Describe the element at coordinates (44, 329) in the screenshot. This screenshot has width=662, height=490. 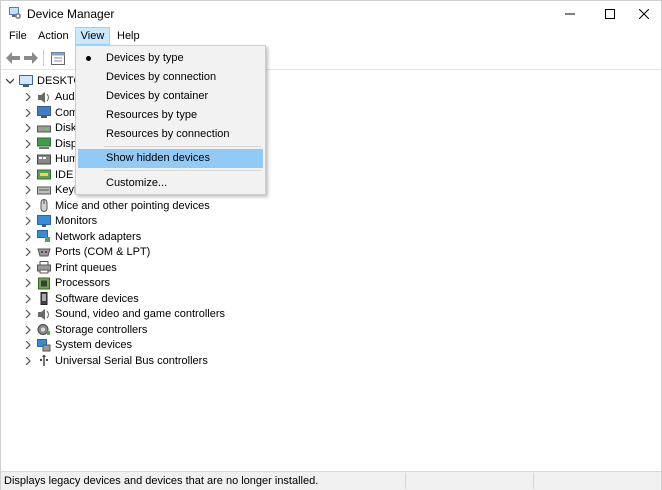
I see `storage-controller-icon` at that location.